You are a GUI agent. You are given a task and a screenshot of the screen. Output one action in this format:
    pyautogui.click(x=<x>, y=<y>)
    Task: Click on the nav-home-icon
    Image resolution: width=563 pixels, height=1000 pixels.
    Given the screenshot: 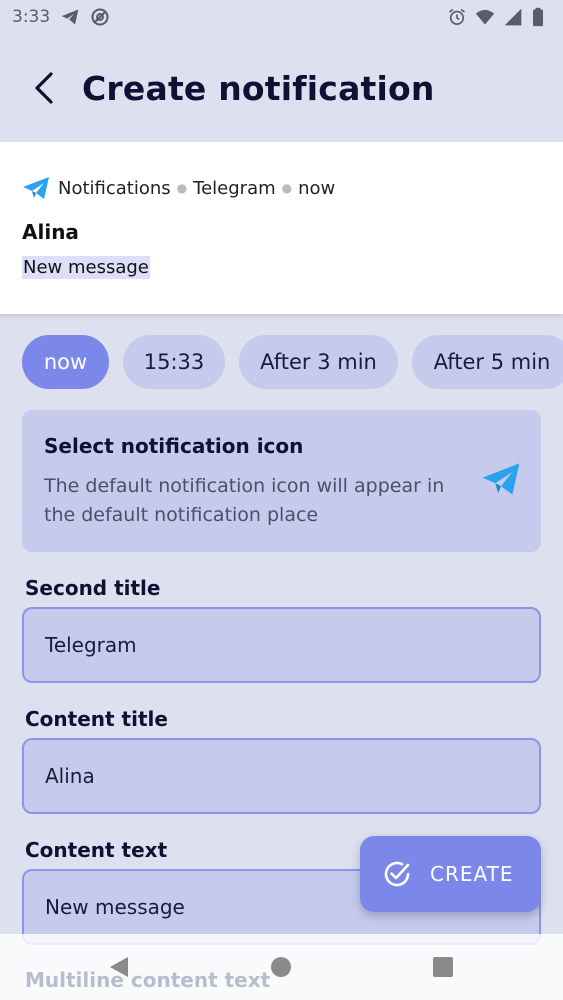 What is the action you would take?
    pyautogui.click(x=281, y=967)
    